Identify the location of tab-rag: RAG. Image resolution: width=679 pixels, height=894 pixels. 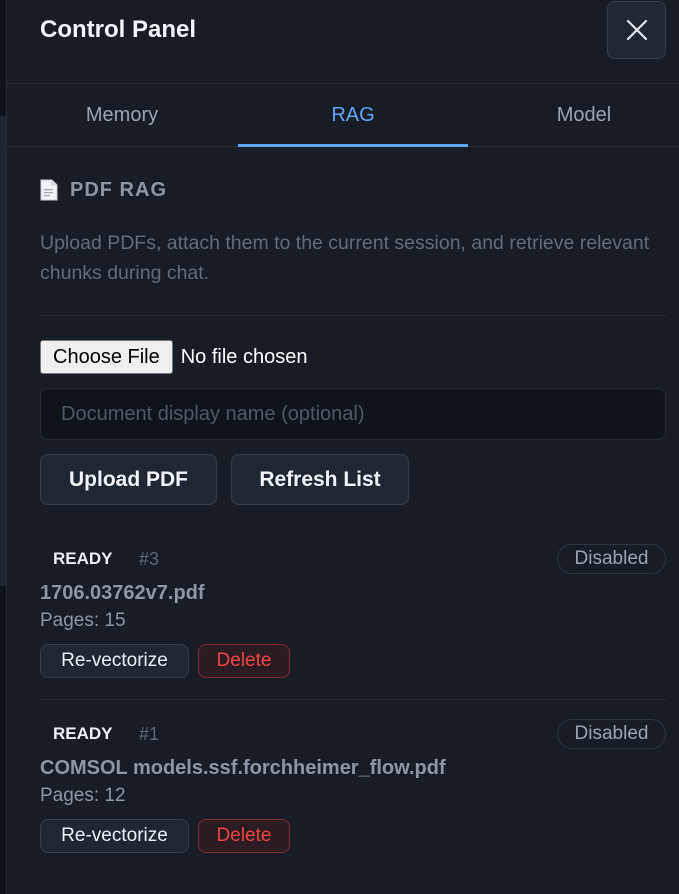
(353, 115).